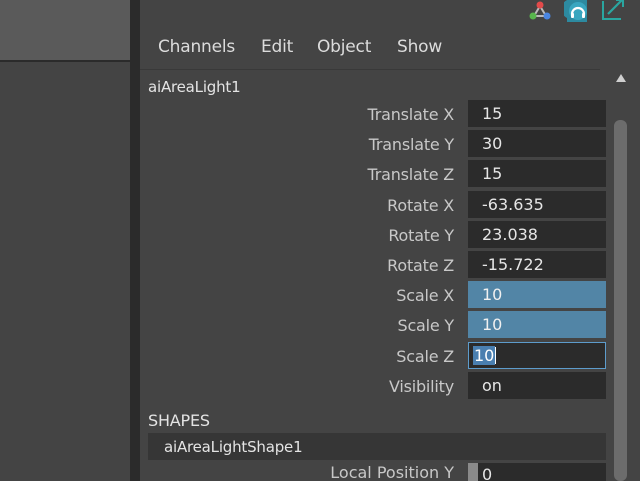  What do you see at coordinates (419, 47) in the screenshot?
I see `menu-show: Show` at bounding box center [419, 47].